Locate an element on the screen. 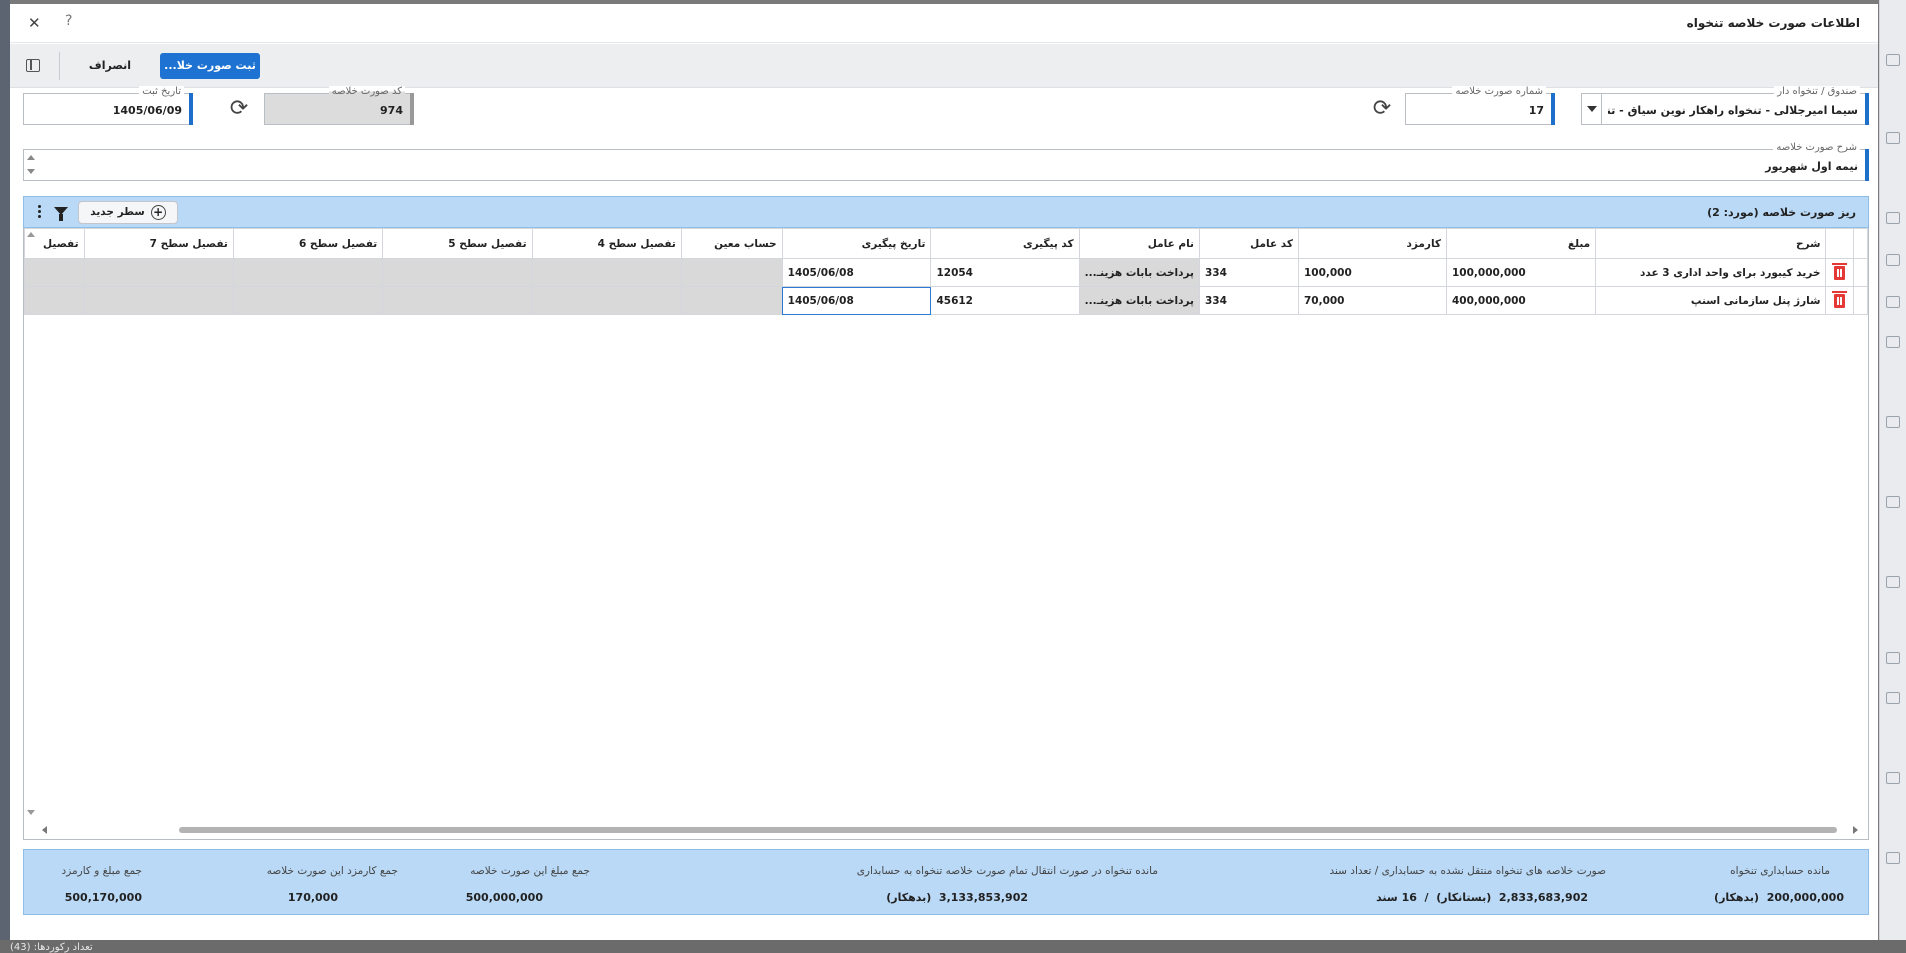 This screenshot has height=953, width=1906. col-header-amount: مبلغ is located at coordinates (1521, 243).